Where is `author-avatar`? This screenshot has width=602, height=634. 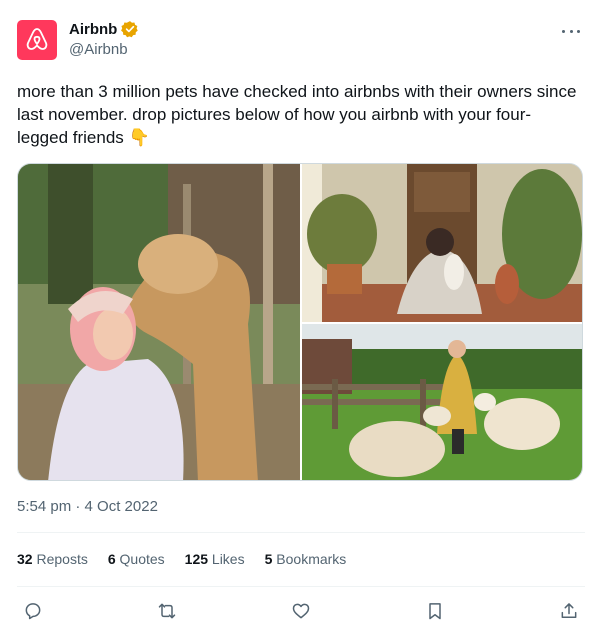
author-avatar is located at coordinates (37, 40).